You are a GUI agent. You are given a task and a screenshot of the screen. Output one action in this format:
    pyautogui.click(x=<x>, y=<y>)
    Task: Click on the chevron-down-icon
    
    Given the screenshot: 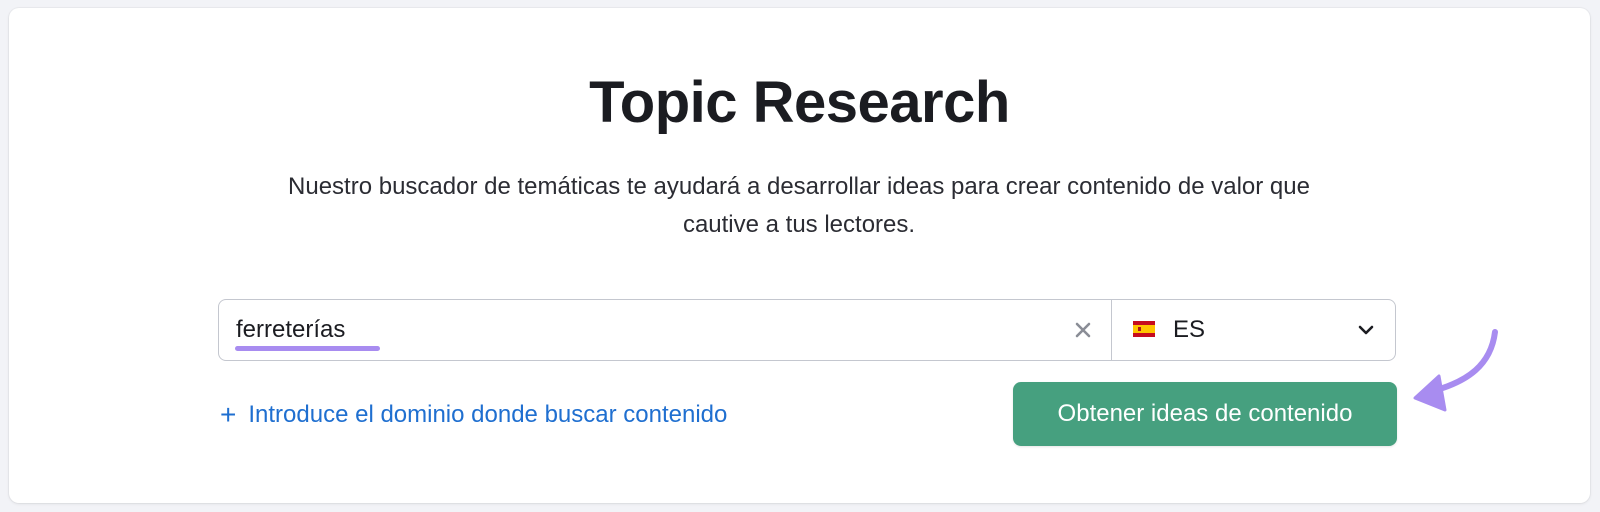 What is the action you would take?
    pyautogui.click(x=1366, y=330)
    